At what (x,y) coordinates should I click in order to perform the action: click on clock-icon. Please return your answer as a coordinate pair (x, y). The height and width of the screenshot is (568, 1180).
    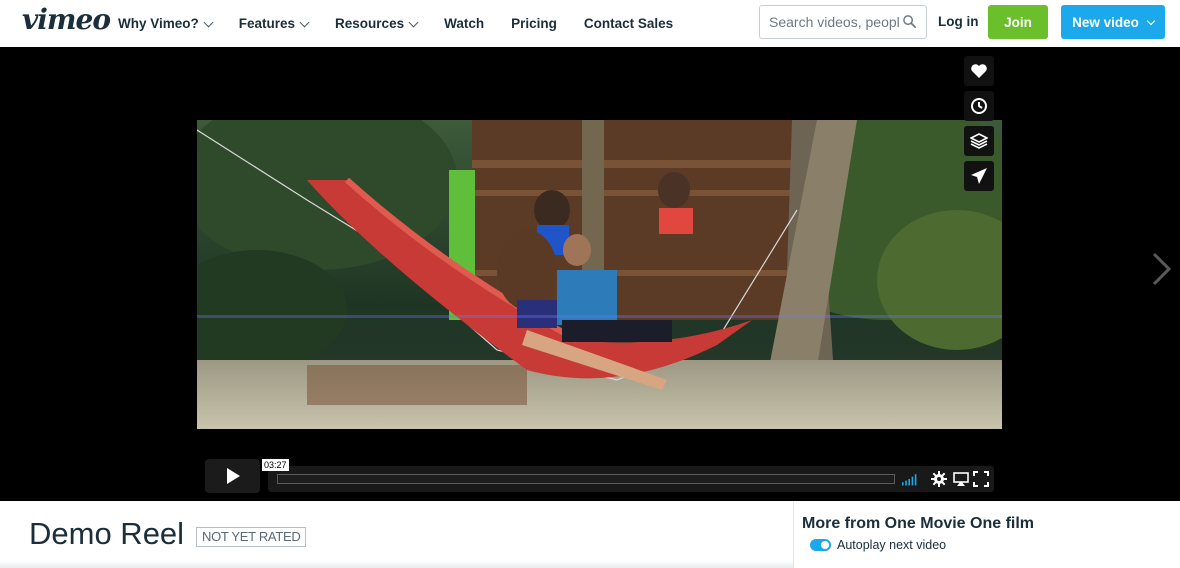
    Looking at the image, I should click on (979, 106).